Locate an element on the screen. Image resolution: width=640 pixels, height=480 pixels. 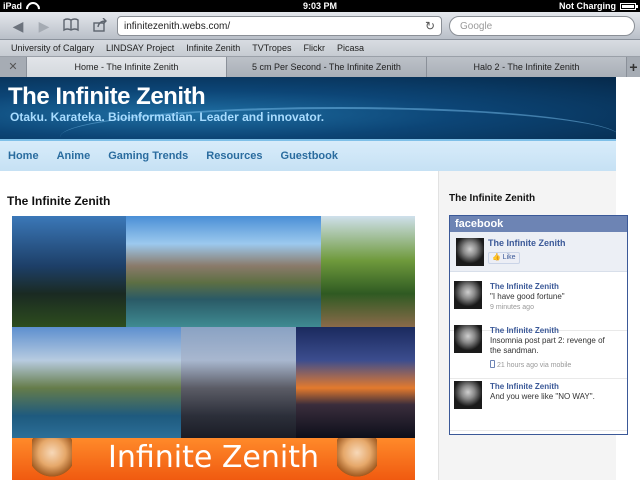
sidebar-title: The Infinite Zenith is located at coordinates (492, 198).